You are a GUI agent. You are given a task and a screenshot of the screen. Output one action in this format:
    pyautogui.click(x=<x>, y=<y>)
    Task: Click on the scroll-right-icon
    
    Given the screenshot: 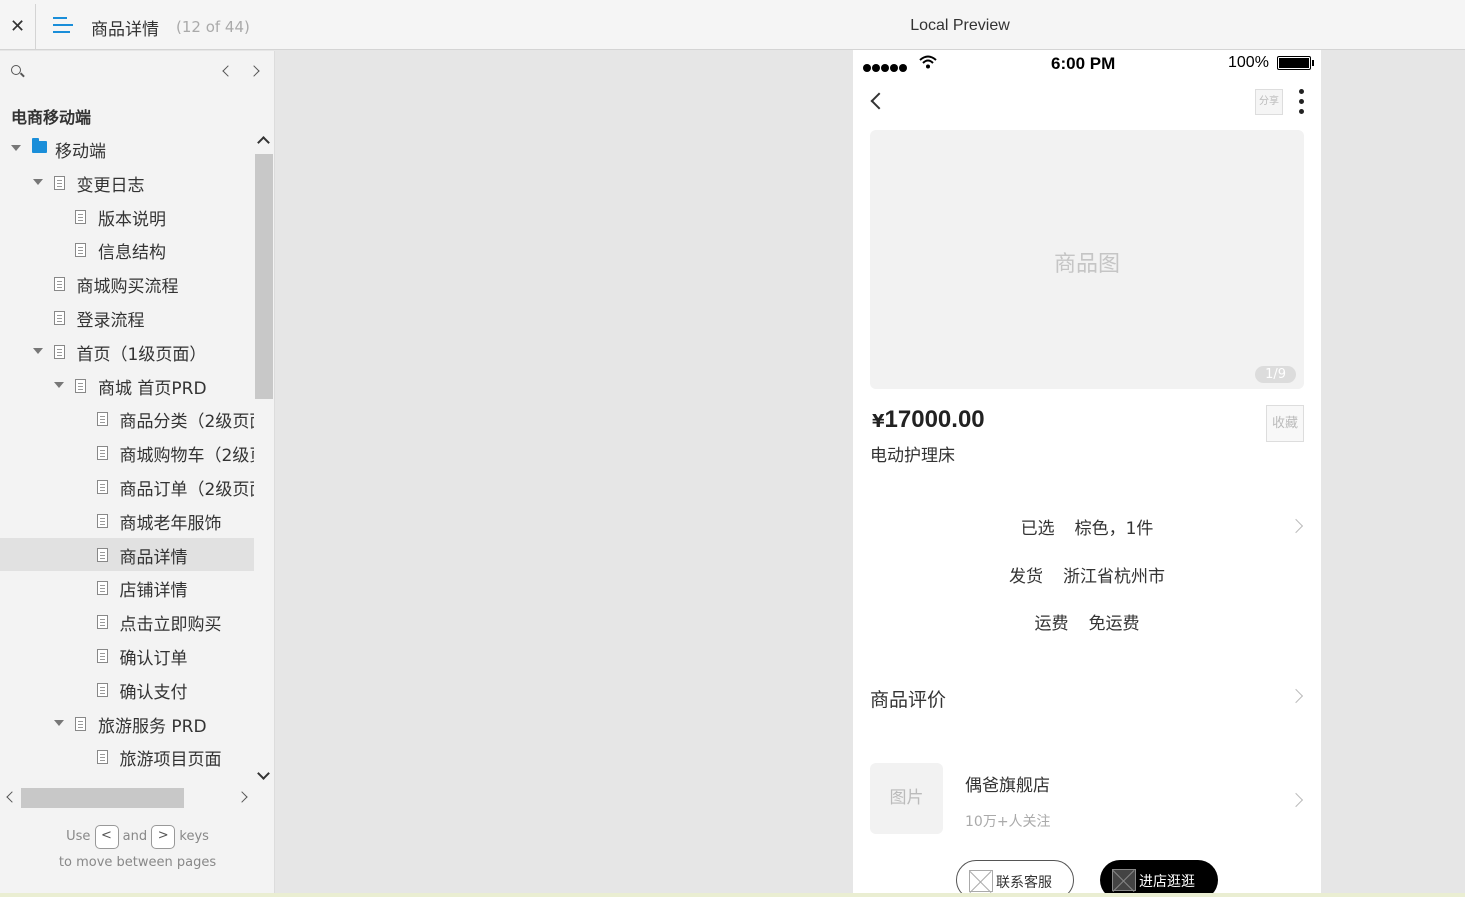 What is the action you would take?
    pyautogui.click(x=242, y=797)
    